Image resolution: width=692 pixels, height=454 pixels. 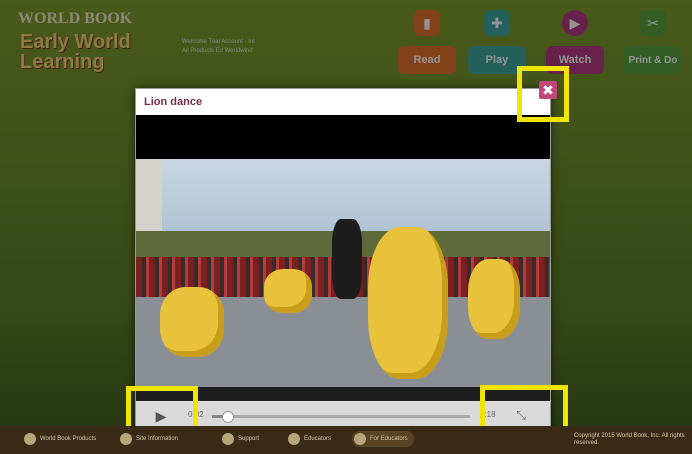 What do you see at coordinates (240, 439) in the screenshot?
I see `footer-item-support: Support` at bounding box center [240, 439].